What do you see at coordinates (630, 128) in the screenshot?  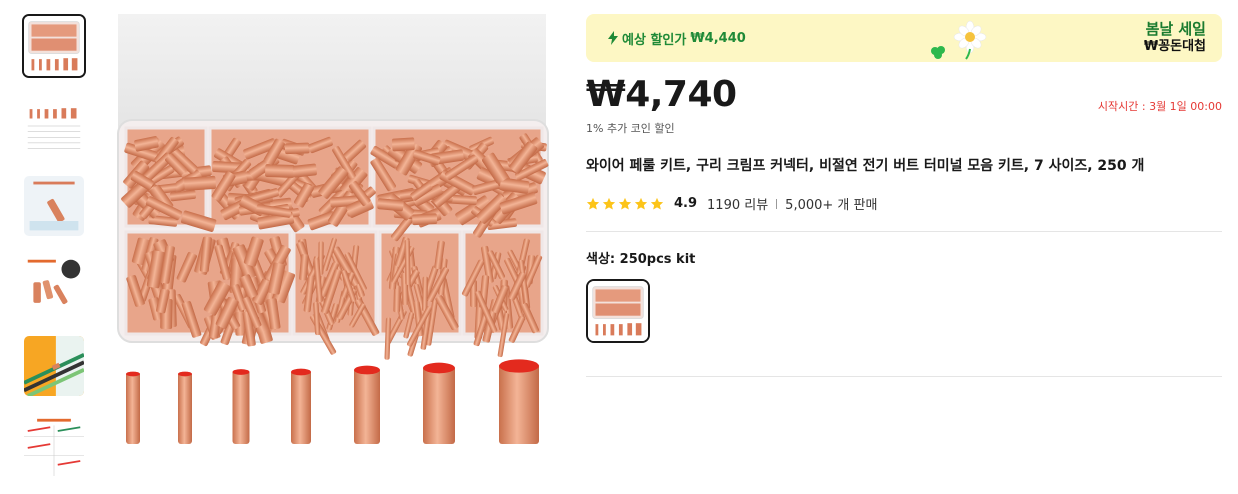 I see `coin-discount: 1% 추가 코인 할인` at bounding box center [630, 128].